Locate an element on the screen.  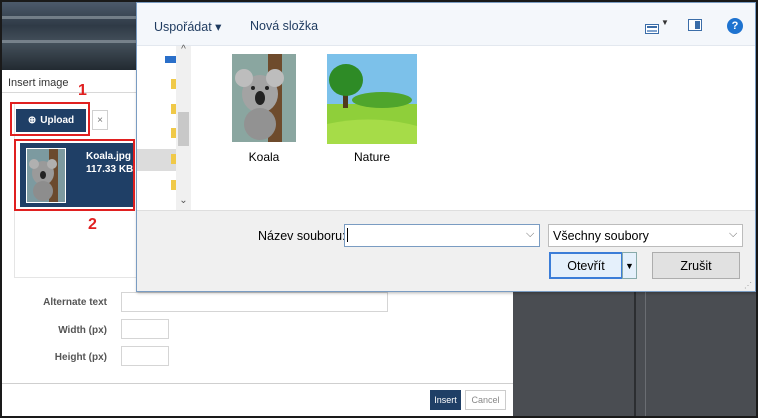
resize-grip-icon: ⋰ is located at coordinates (748, 285).